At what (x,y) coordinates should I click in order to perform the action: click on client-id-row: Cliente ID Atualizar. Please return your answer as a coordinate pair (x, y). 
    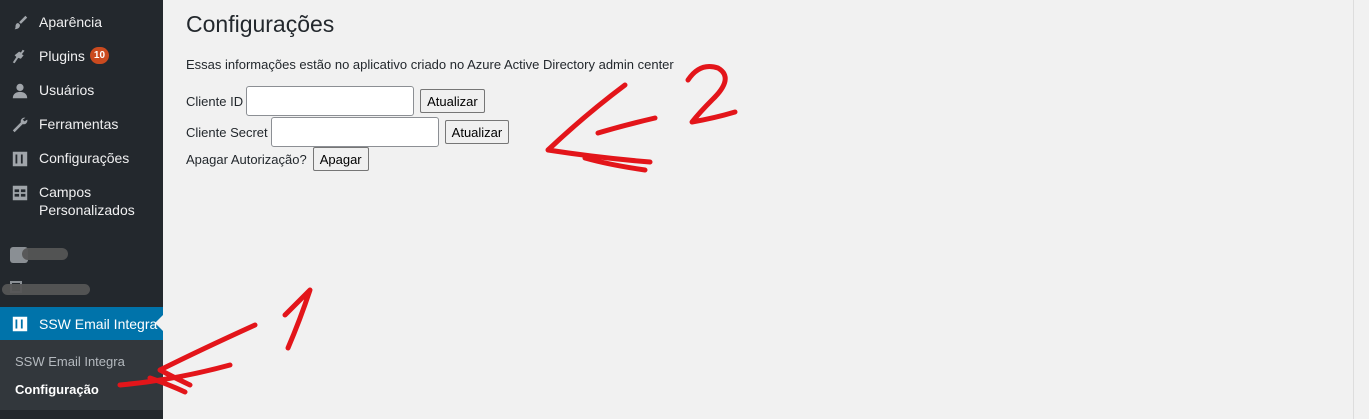
    Looking at the image, I should click on (335, 101).